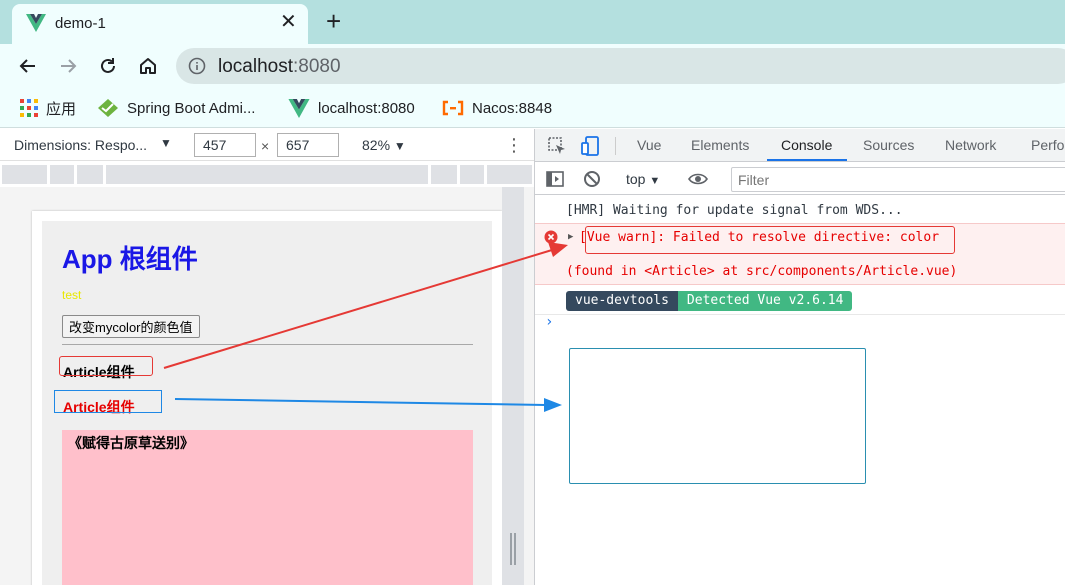  What do you see at coordinates (549, 322) in the screenshot?
I see `console-prompt: ›` at bounding box center [549, 322].